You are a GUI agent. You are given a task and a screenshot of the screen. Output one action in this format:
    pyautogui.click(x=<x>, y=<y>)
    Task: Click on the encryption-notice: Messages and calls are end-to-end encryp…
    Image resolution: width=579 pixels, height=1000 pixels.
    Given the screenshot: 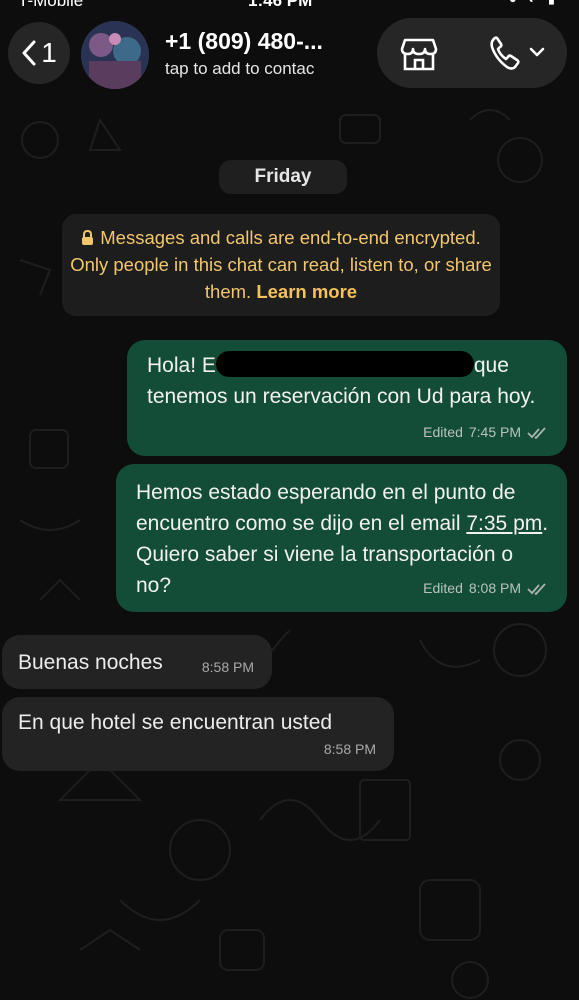 What is the action you would take?
    pyautogui.click(x=281, y=265)
    